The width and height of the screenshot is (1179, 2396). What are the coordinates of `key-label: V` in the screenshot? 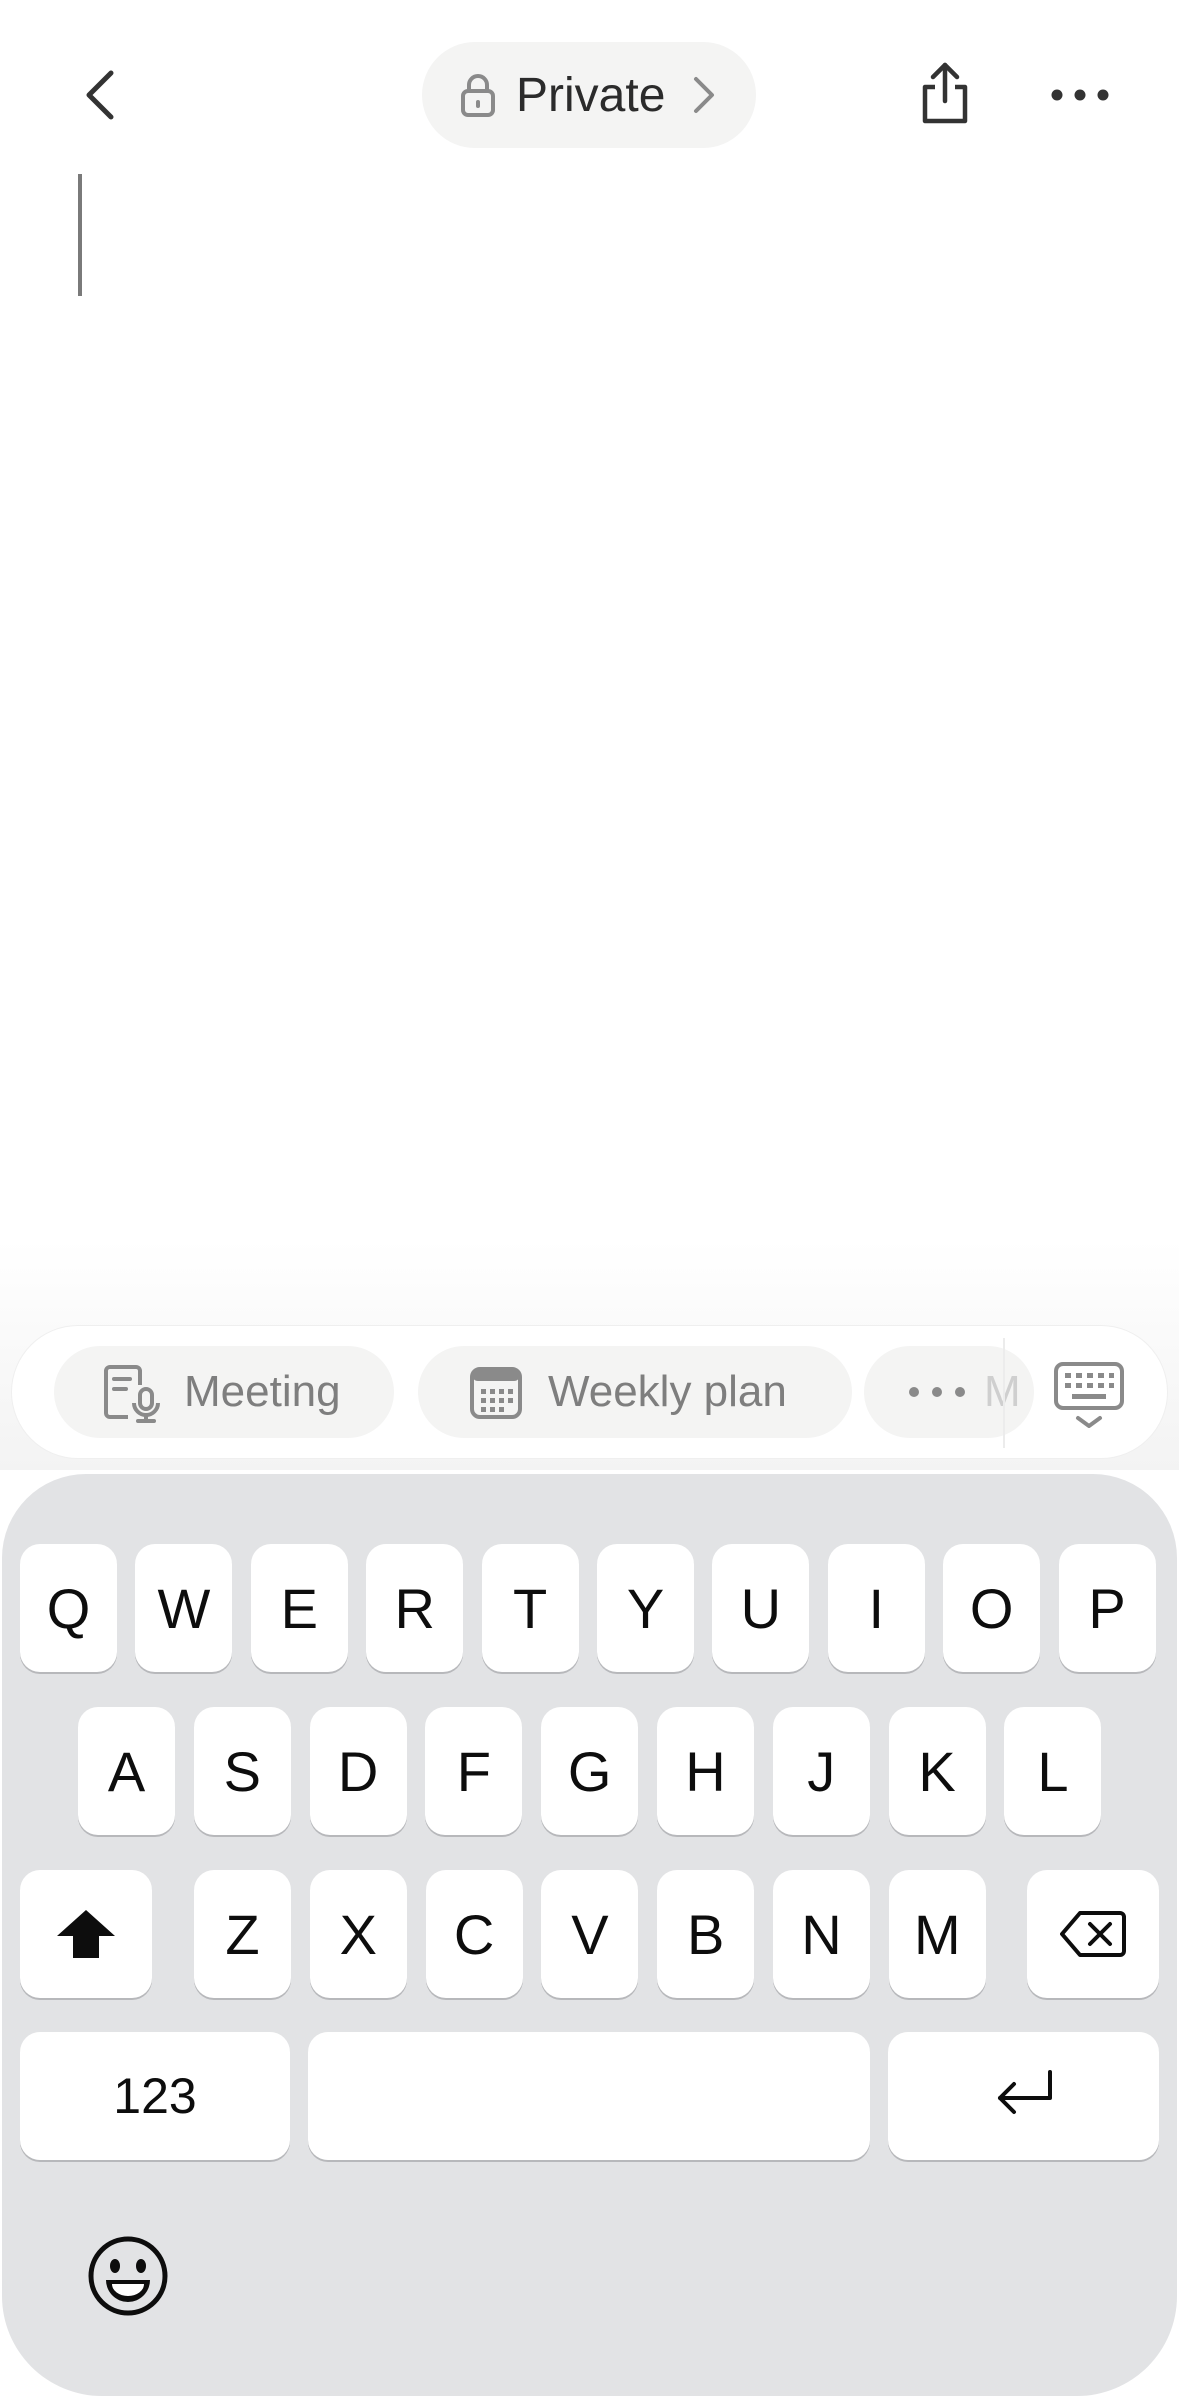 It's located at (590, 1934).